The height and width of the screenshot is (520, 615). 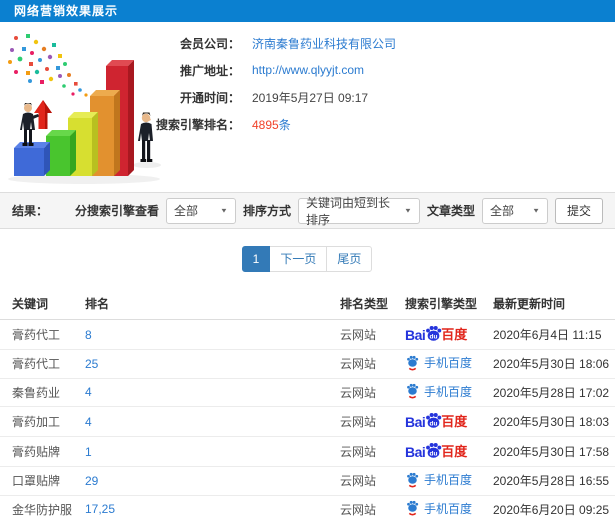 What do you see at coordinates (200, 210) in the screenshot?
I see `engine-filter-select: 全部 ▼` at bounding box center [200, 210].